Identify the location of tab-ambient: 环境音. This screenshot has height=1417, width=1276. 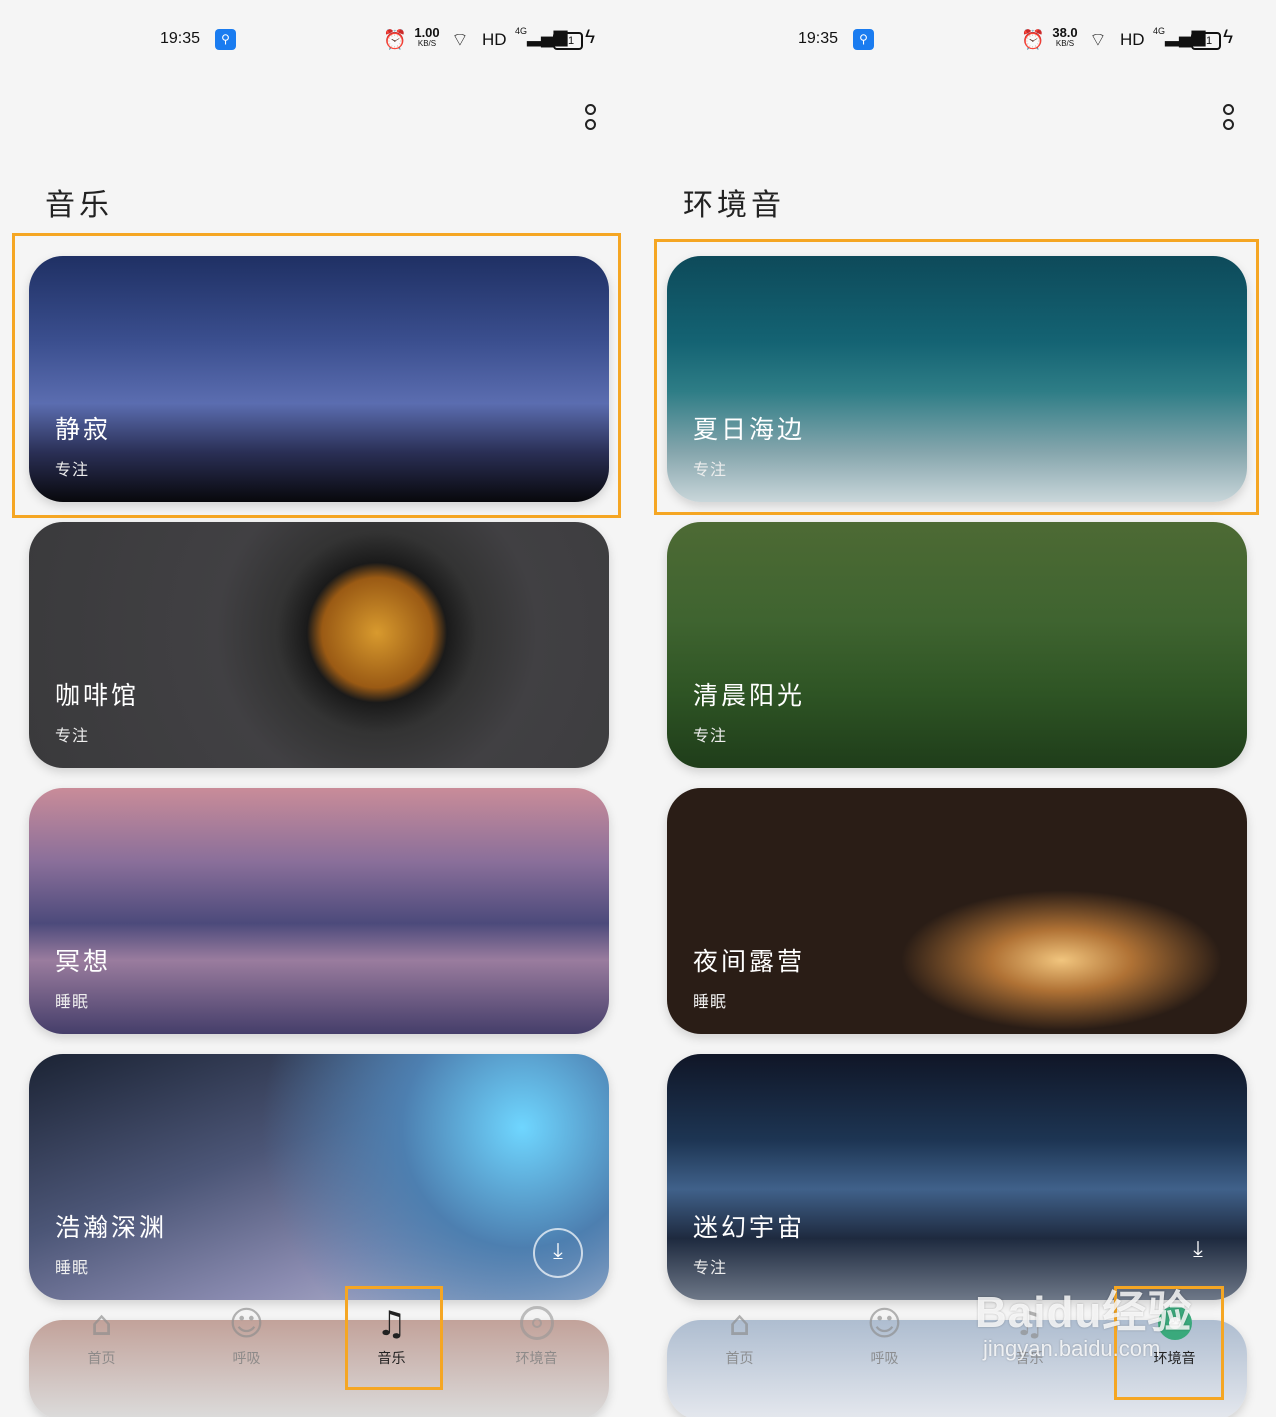
(536, 1340).